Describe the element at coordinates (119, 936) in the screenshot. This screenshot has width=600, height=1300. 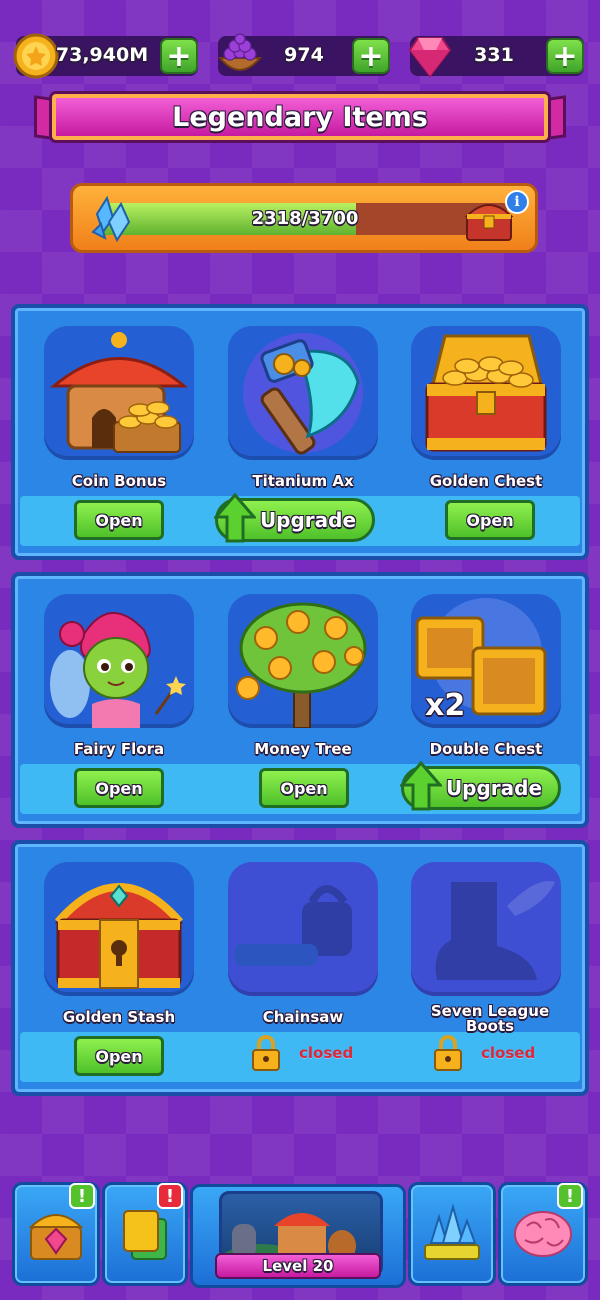
I see `golden-stash-icon` at that location.